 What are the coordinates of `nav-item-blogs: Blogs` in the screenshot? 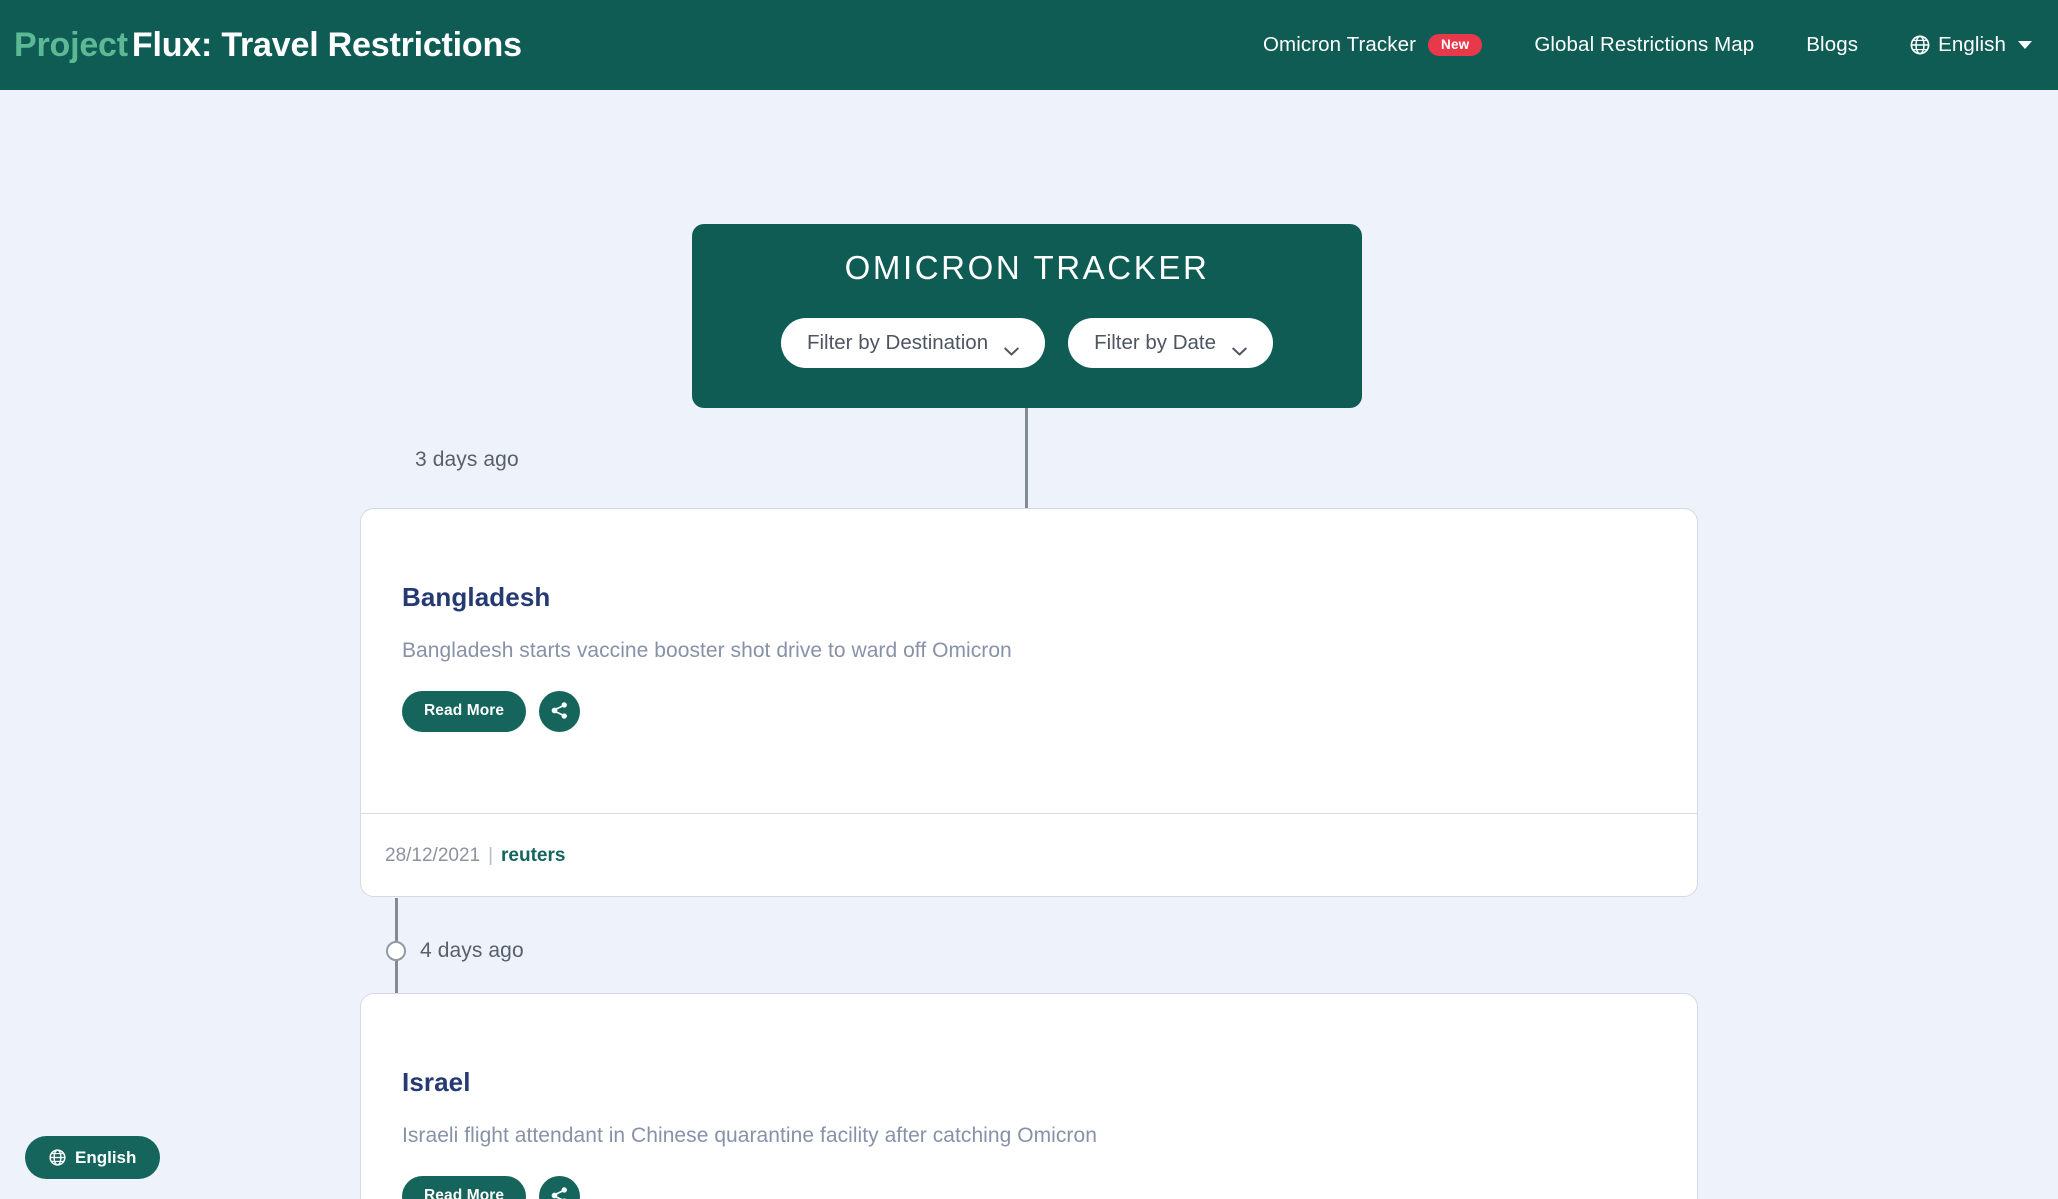 It's located at (1832, 45).